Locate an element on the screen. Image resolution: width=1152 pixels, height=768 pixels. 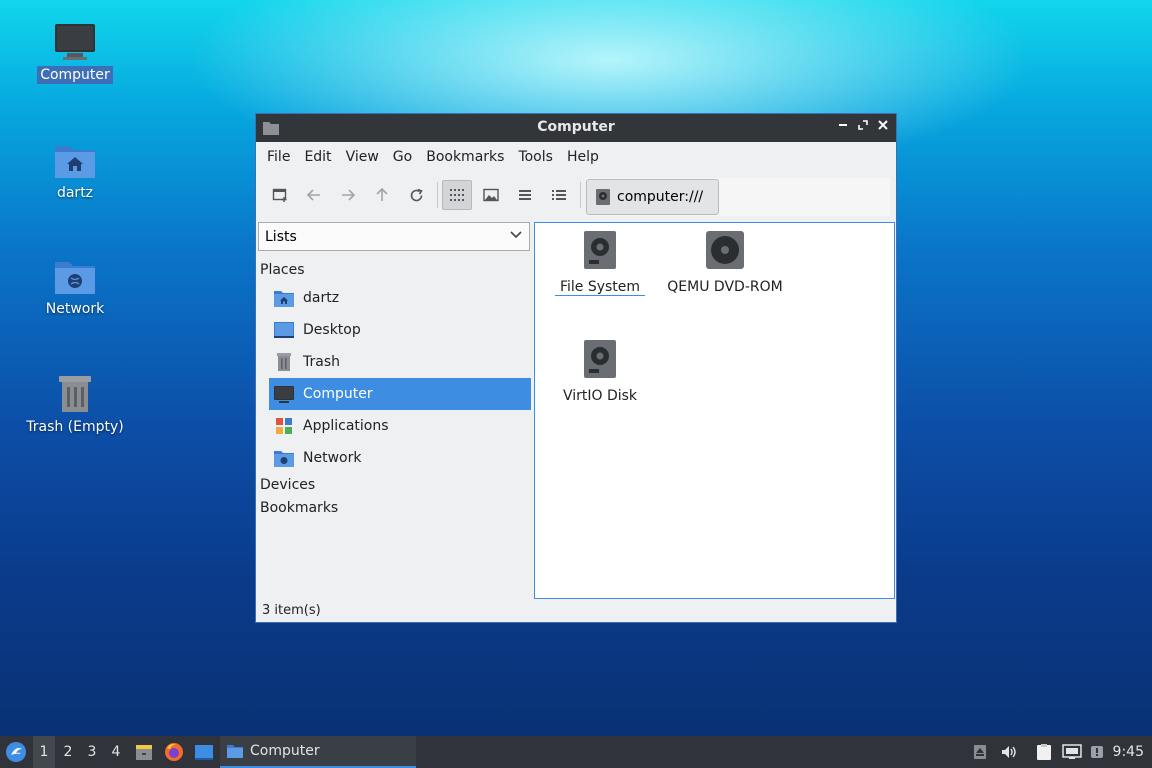
start-menu-button is located at coordinates (16, 752).